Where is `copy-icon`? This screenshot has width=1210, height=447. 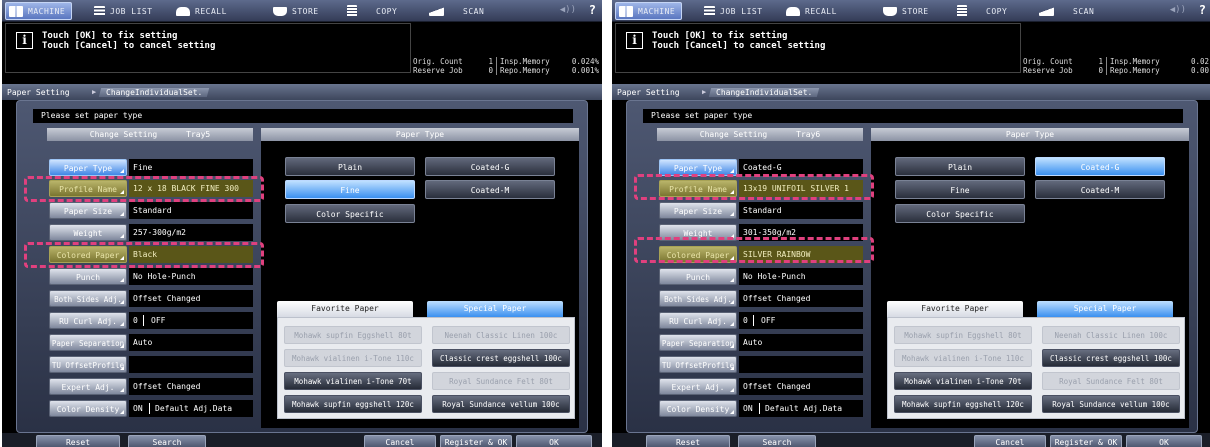 copy-icon is located at coordinates (962, 11).